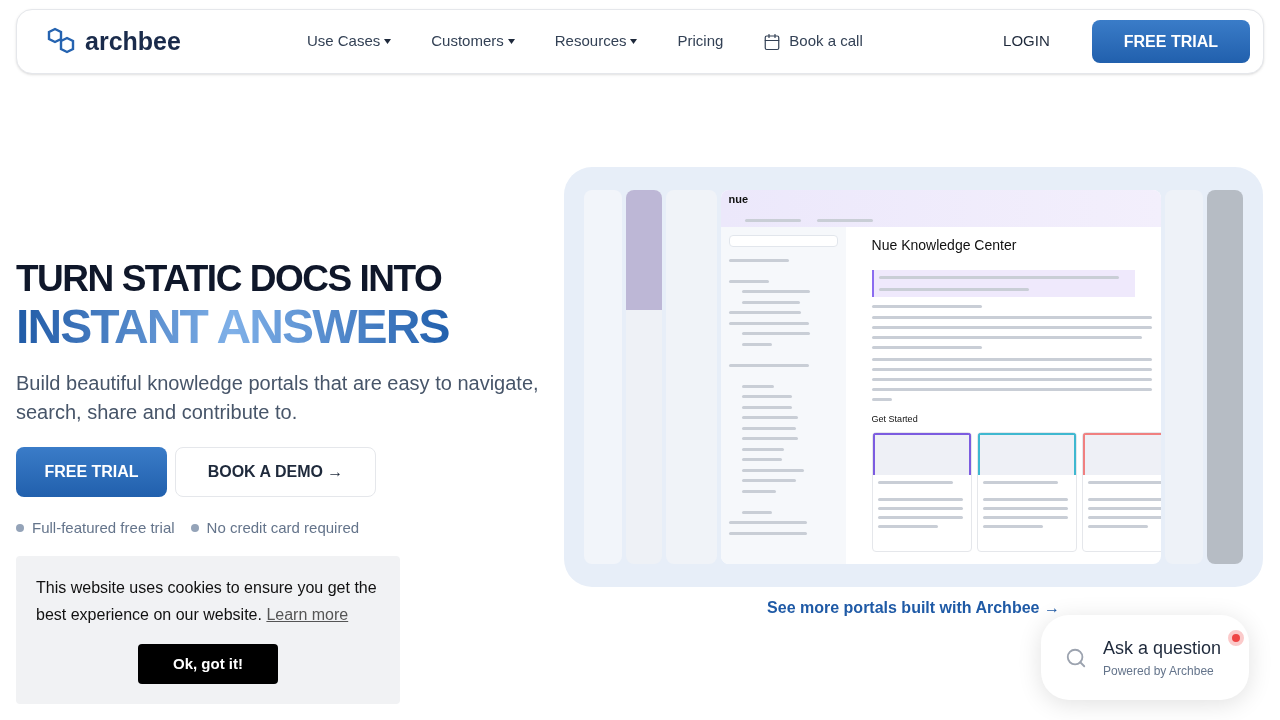  What do you see at coordinates (208, 664) in the screenshot?
I see `accept-cookies-button: Ok, got it!` at bounding box center [208, 664].